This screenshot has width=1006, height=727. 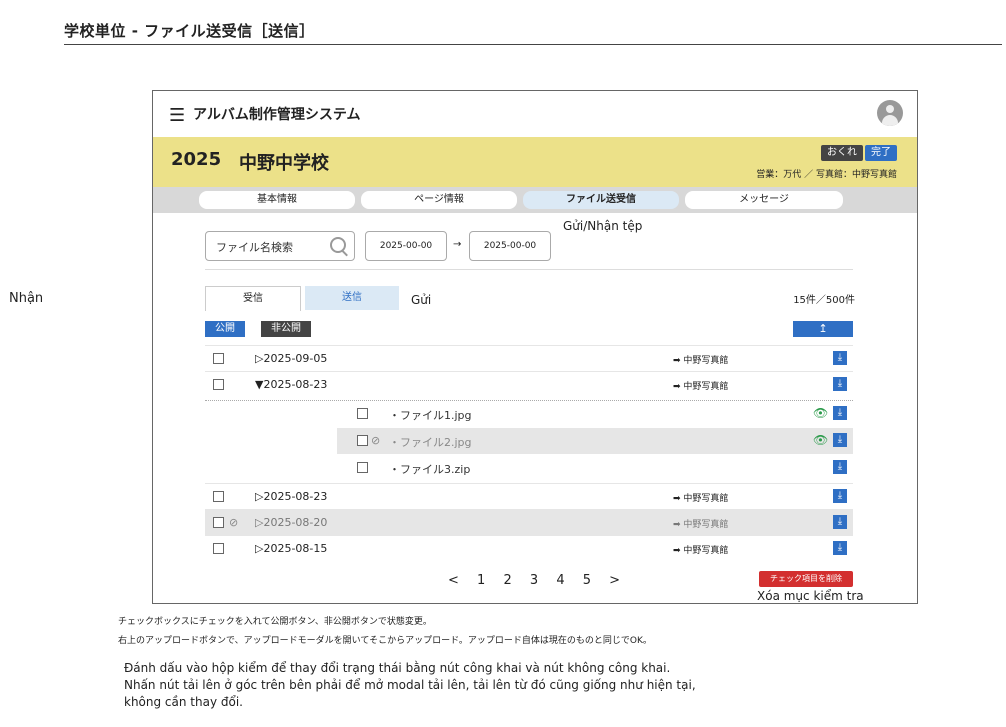 I want to click on pager-page: 1, so click(x=482, y=580).